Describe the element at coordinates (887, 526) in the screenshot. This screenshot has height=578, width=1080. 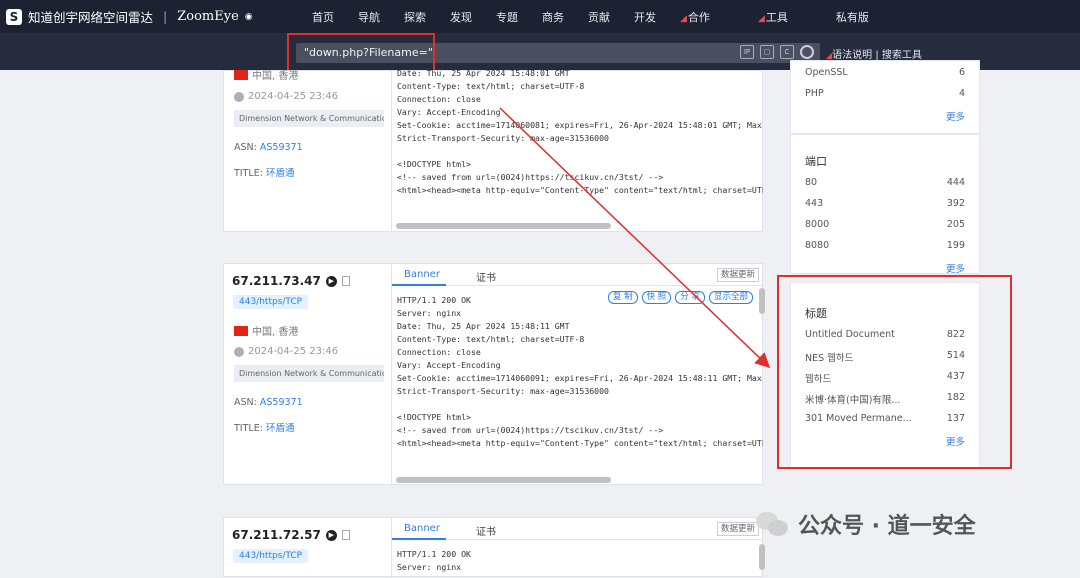
I see `watermark-text: 公众号 · 道一安全` at that location.